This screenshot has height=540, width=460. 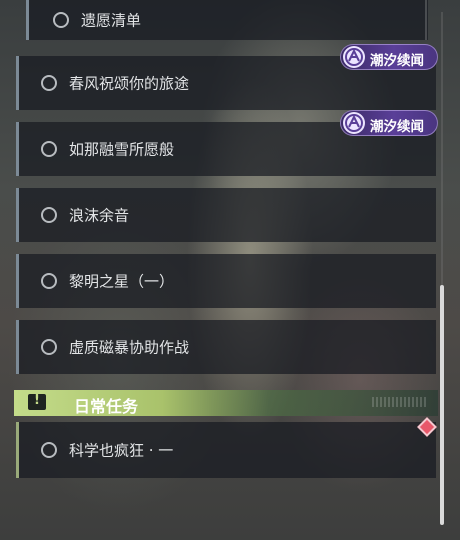 I want to click on decorative-stripes, so click(x=400, y=402).